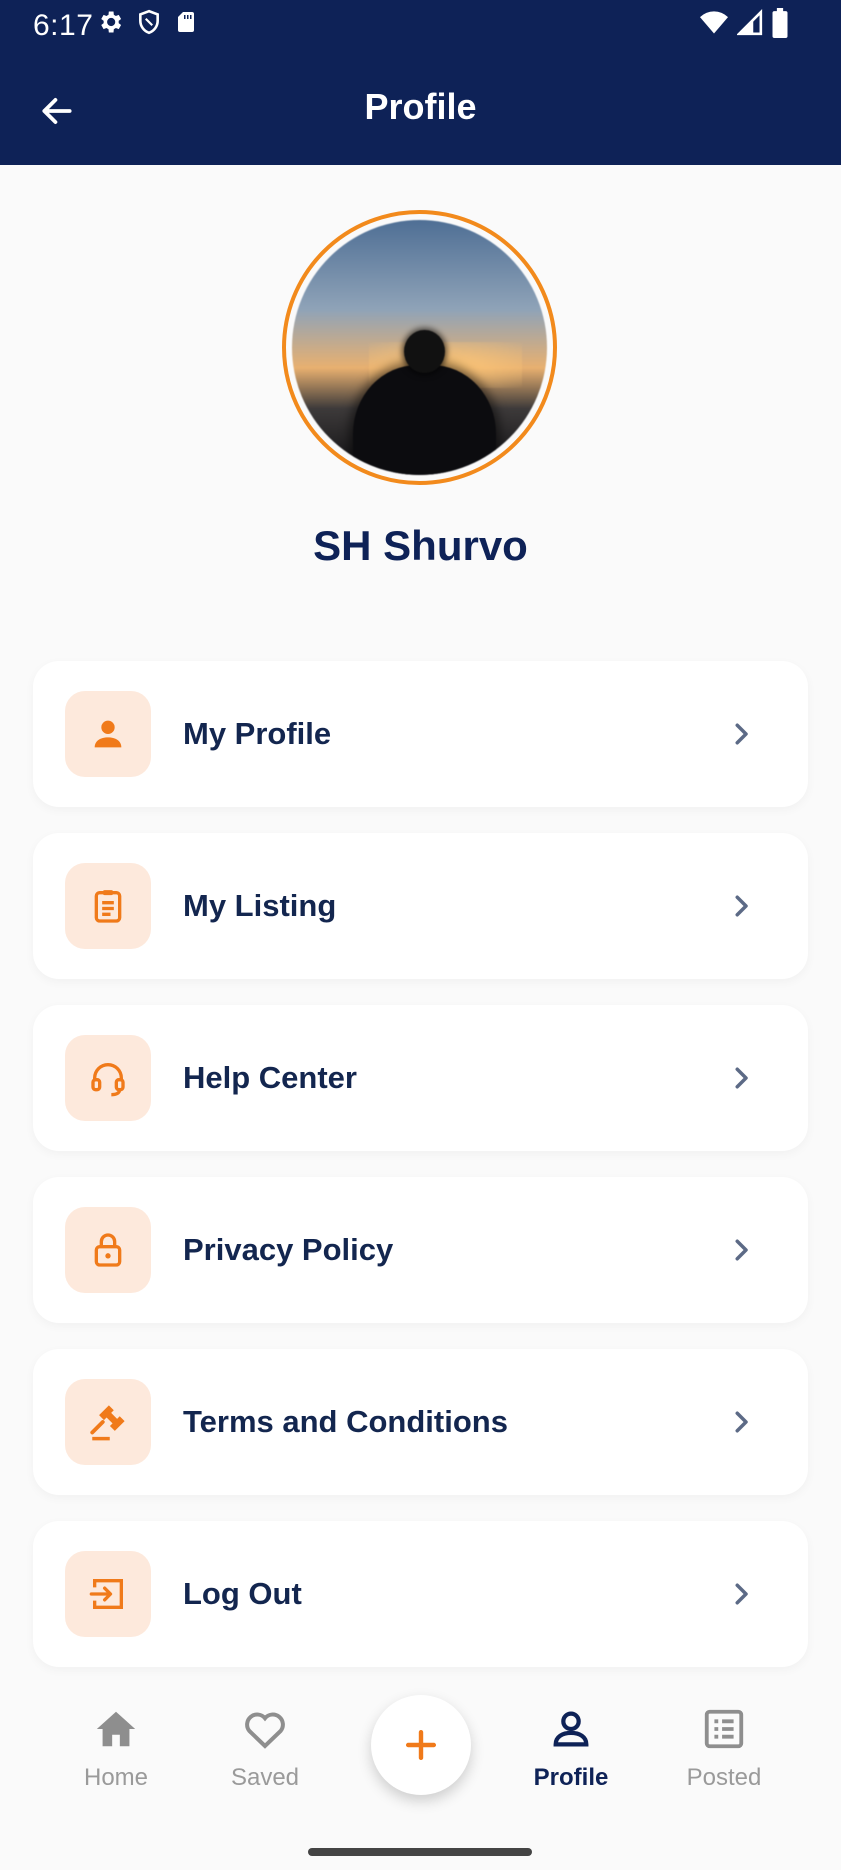  Describe the element at coordinates (571, 1729) in the screenshot. I see `person-outline-icon` at that location.